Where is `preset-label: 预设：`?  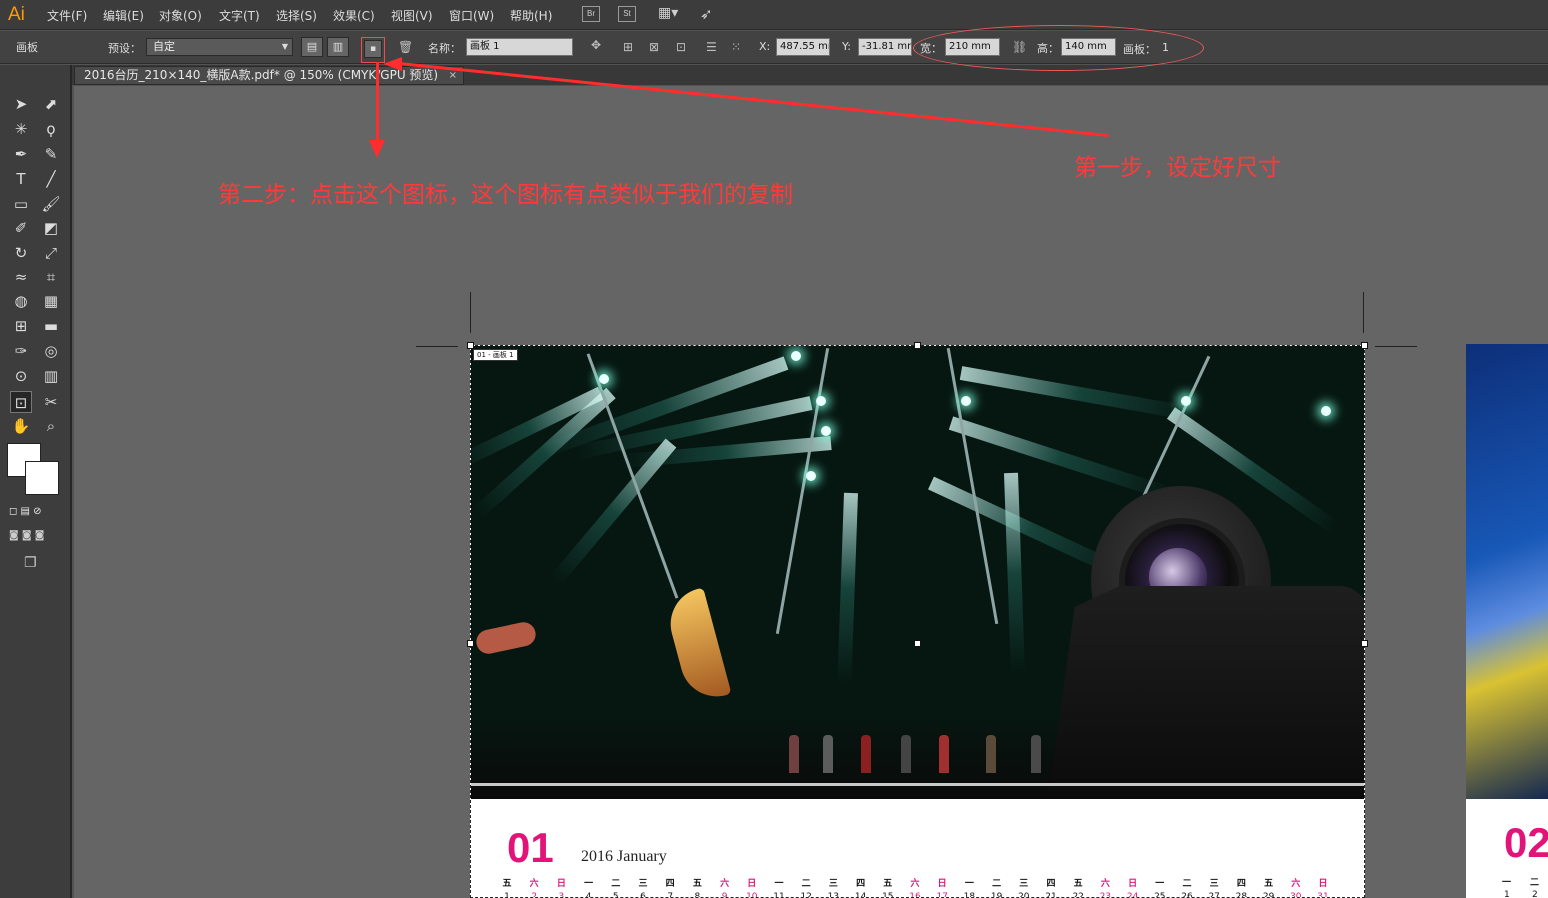 preset-label: 预设： is located at coordinates (124, 48).